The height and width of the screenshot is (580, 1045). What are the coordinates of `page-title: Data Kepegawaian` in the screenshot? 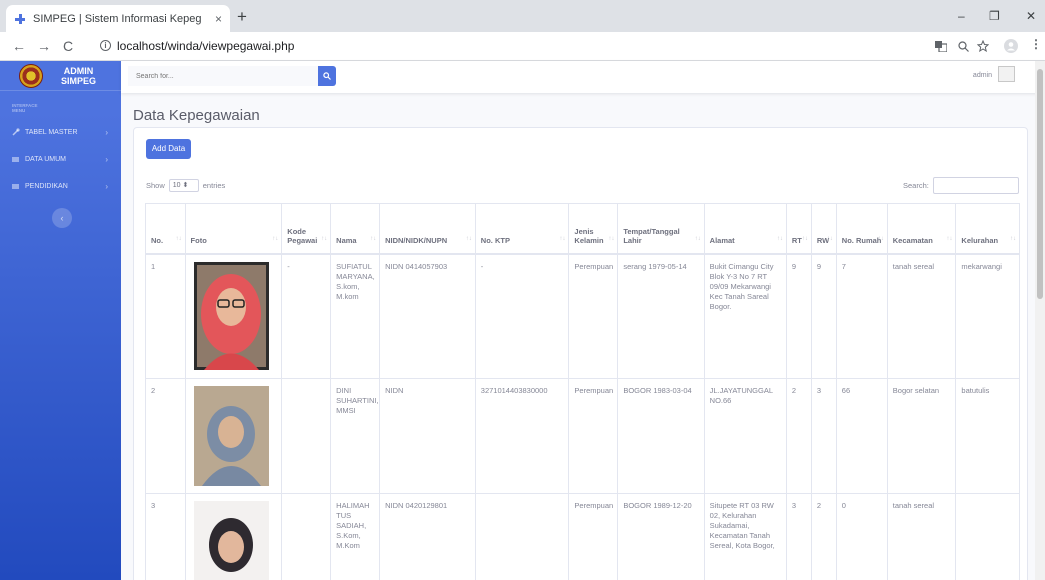 It's located at (196, 115).